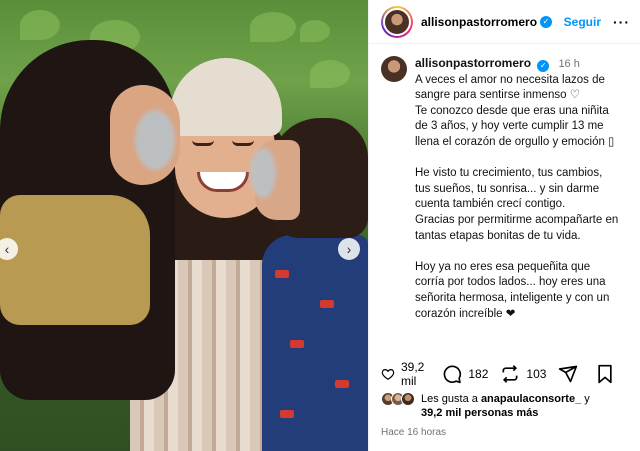 Image resolution: width=640 pixels, height=451 pixels. I want to click on liker-avatar, so click(408, 399).